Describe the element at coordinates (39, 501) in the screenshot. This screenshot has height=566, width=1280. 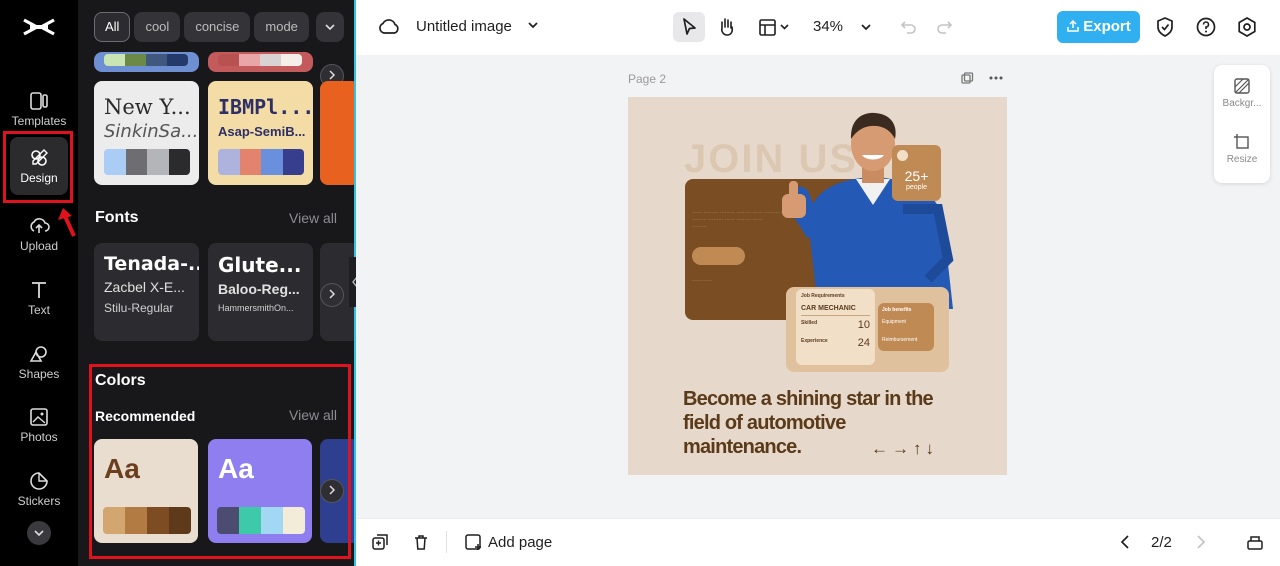
I see `rail-stickers-label: Stickers` at that location.